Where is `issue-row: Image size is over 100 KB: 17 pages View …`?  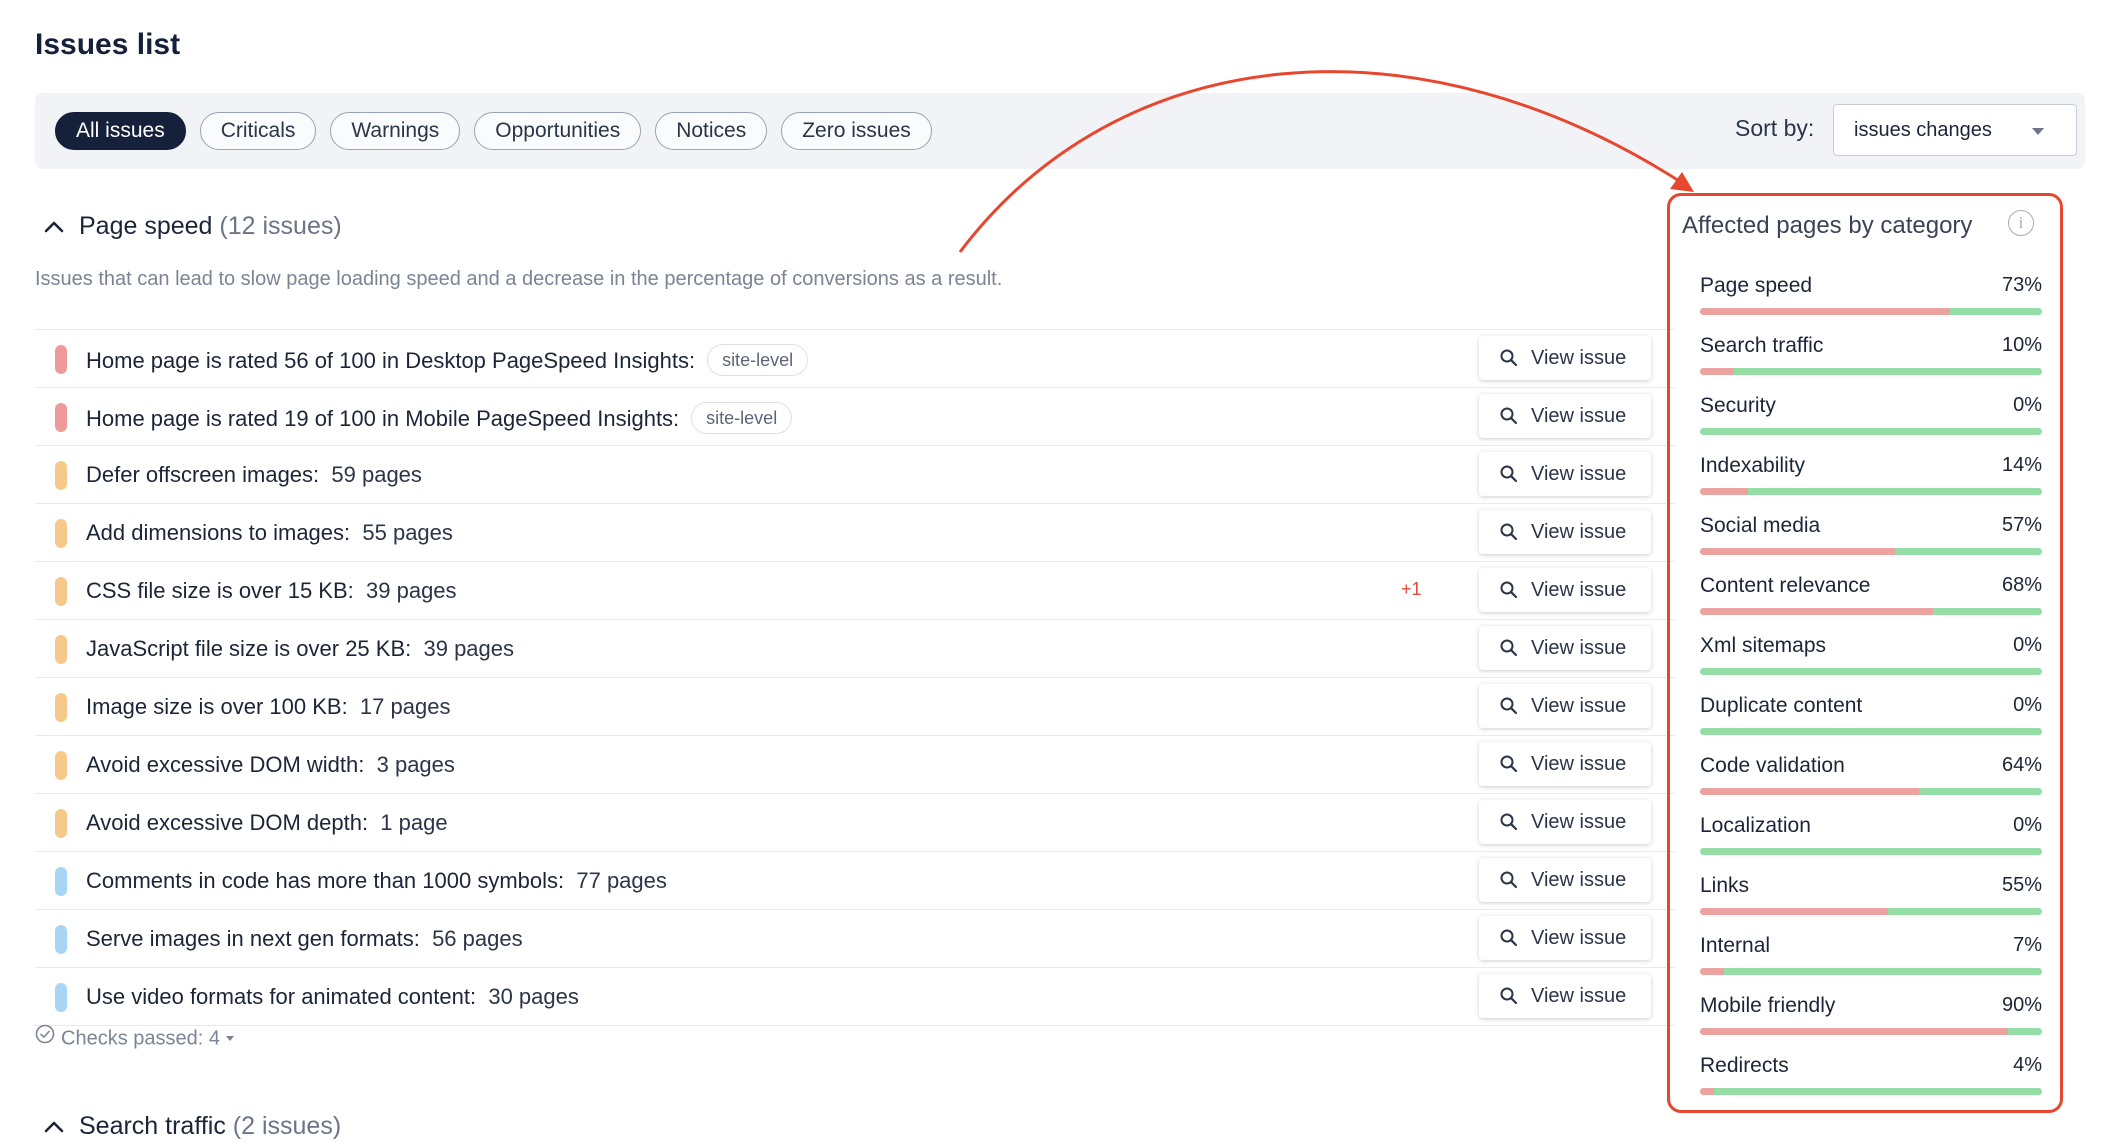 issue-row: Image size is over 100 KB: 17 pages View … is located at coordinates (855, 707).